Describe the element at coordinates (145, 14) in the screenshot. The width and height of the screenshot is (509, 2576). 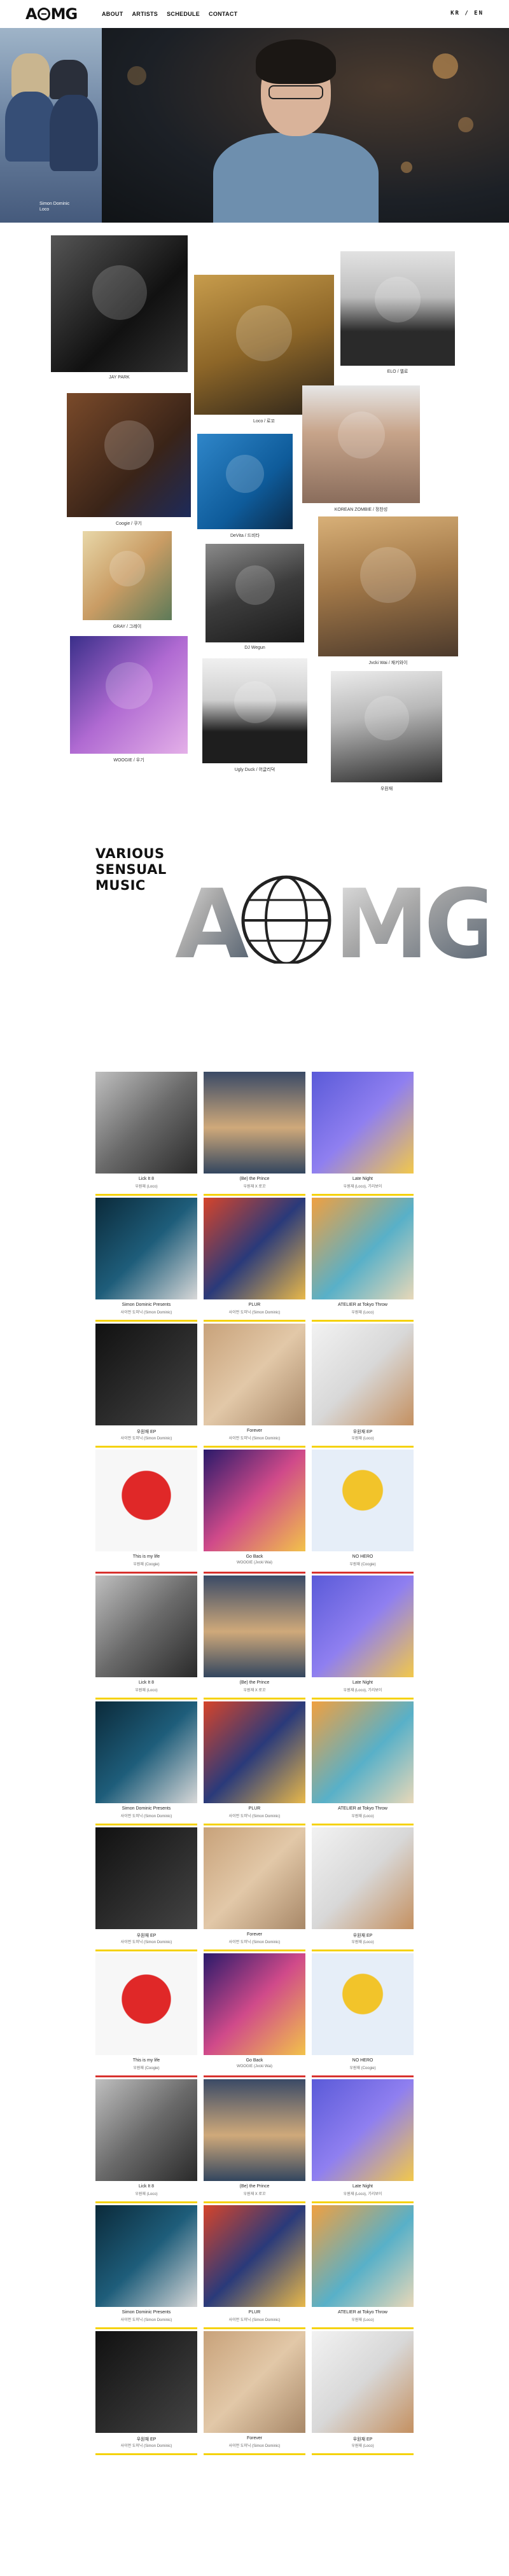
I see `nav-artists: ARTISTS` at that location.